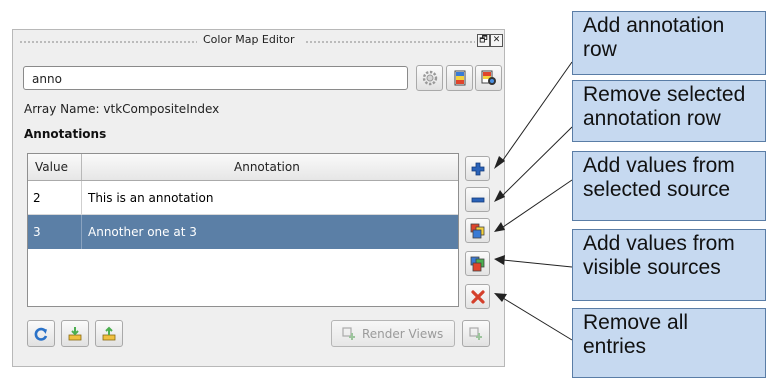 This screenshot has height=378, width=766. What do you see at coordinates (537, 319) in the screenshot?
I see `pointer-remove-all` at bounding box center [537, 319].